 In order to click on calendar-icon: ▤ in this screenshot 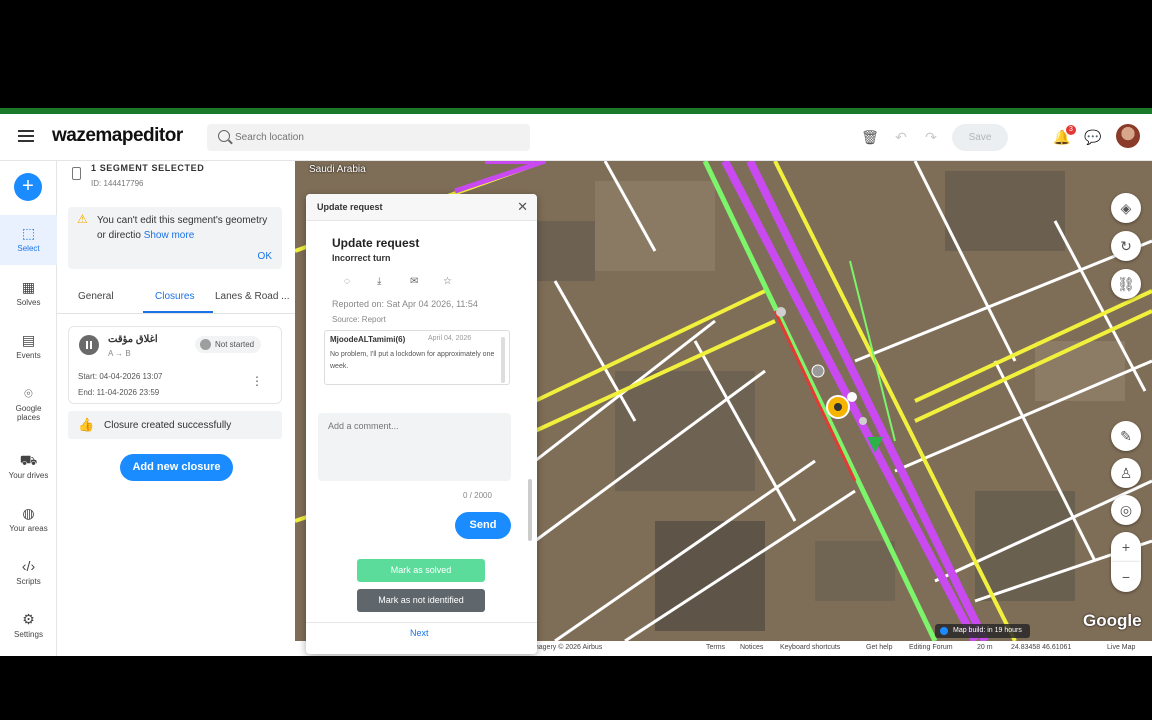, I will do `click(28, 340)`.